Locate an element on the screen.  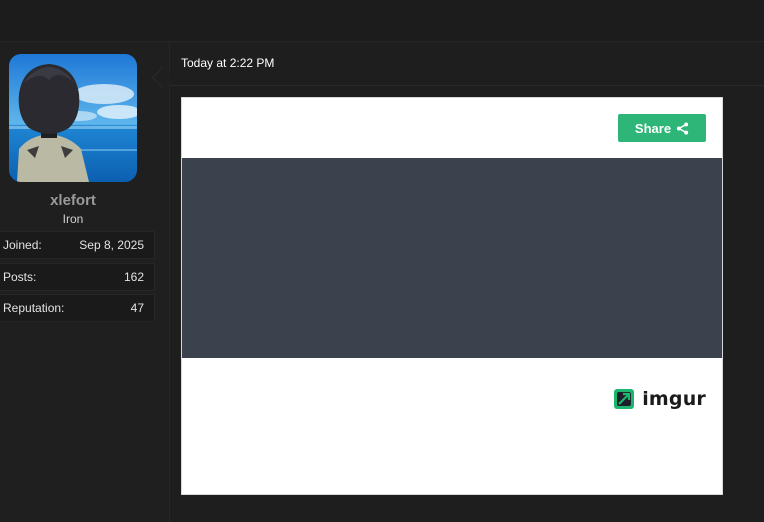
username: xlefort is located at coordinates (73, 200).